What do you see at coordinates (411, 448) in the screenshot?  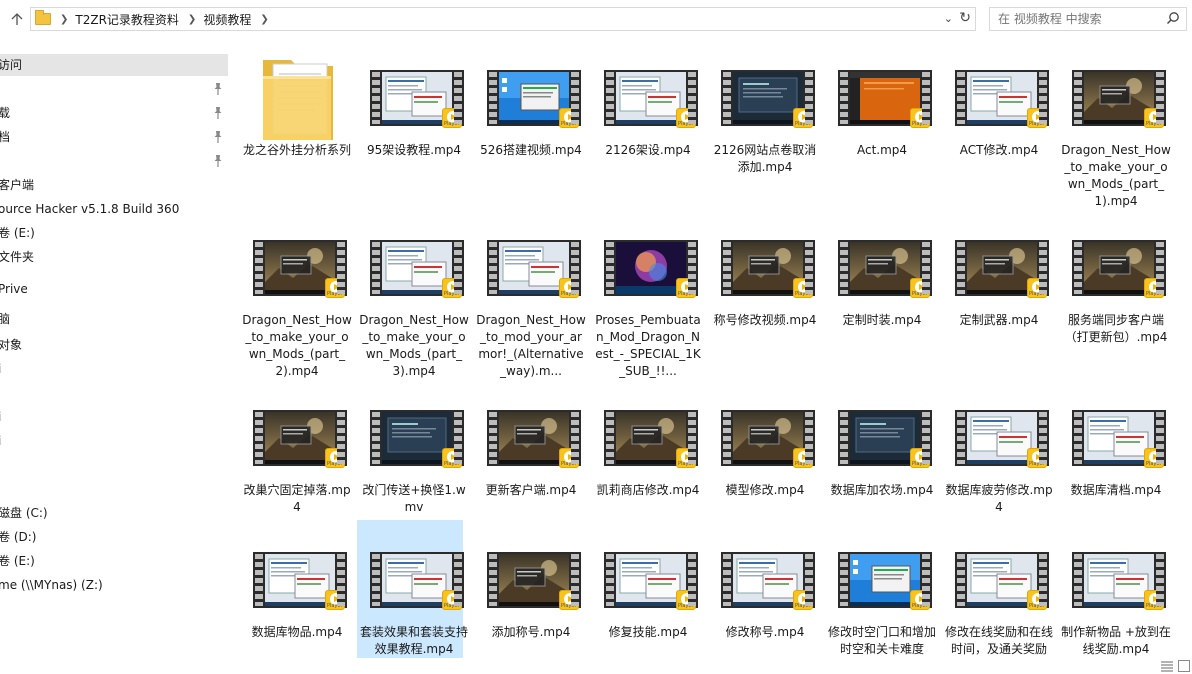 I see `file-item: Player 改门传送+换怪1.wmv` at bounding box center [411, 448].